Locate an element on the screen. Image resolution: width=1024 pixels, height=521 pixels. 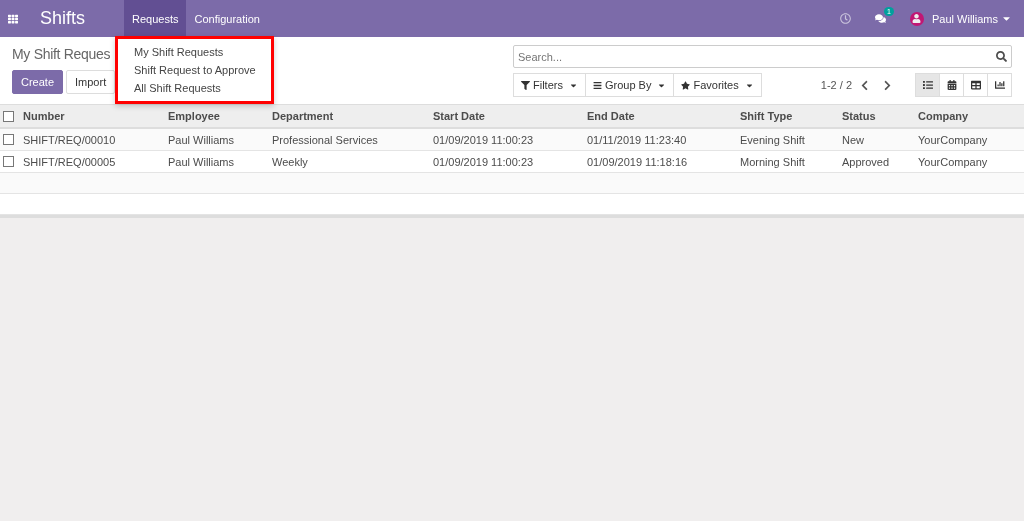
apps-grid-icon is located at coordinates (13, 18).